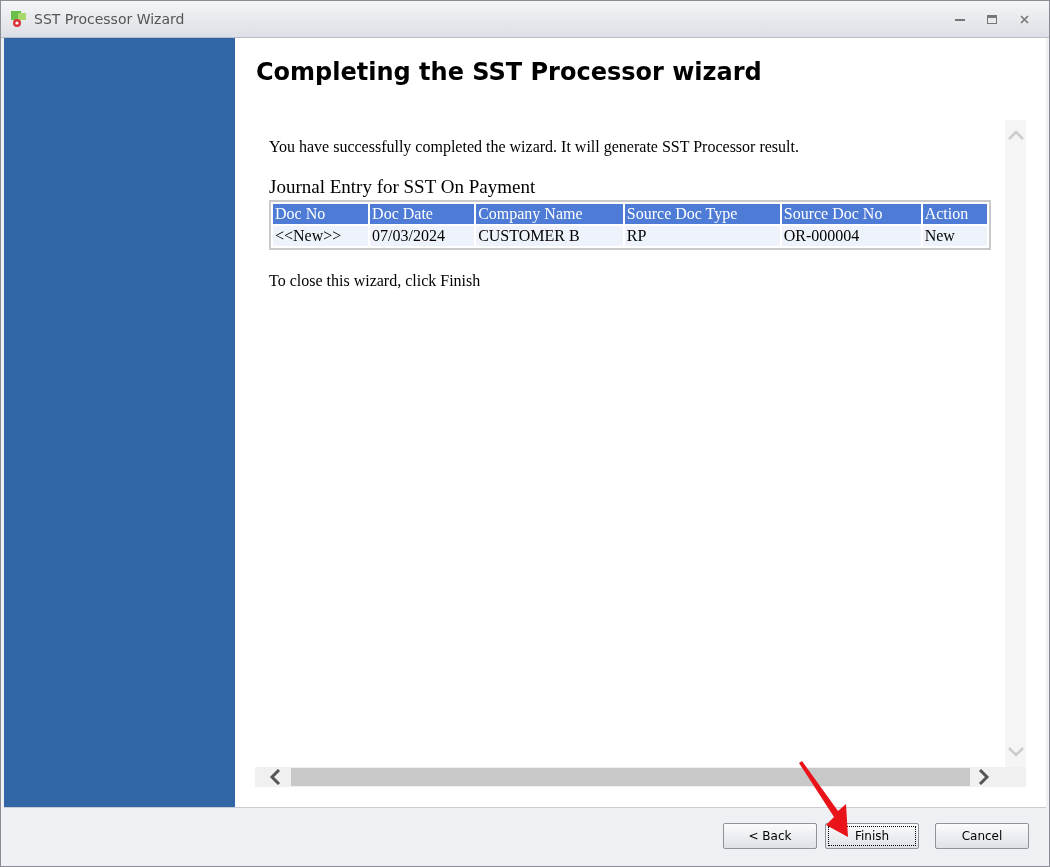 This screenshot has width=1050, height=867. I want to click on wizard-button: Finish, so click(872, 835).